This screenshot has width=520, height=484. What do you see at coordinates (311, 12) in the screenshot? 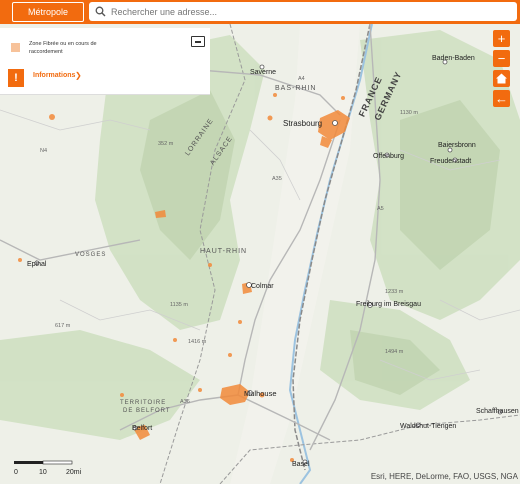
I see `search-input` at bounding box center [311, 12].